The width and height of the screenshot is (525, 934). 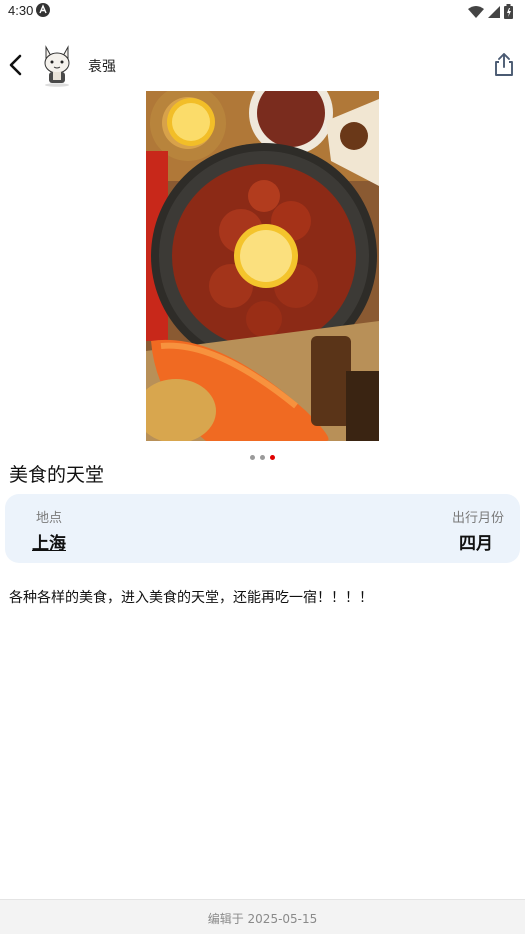 I want to click on battery-icon, so click(x=508, y=11).